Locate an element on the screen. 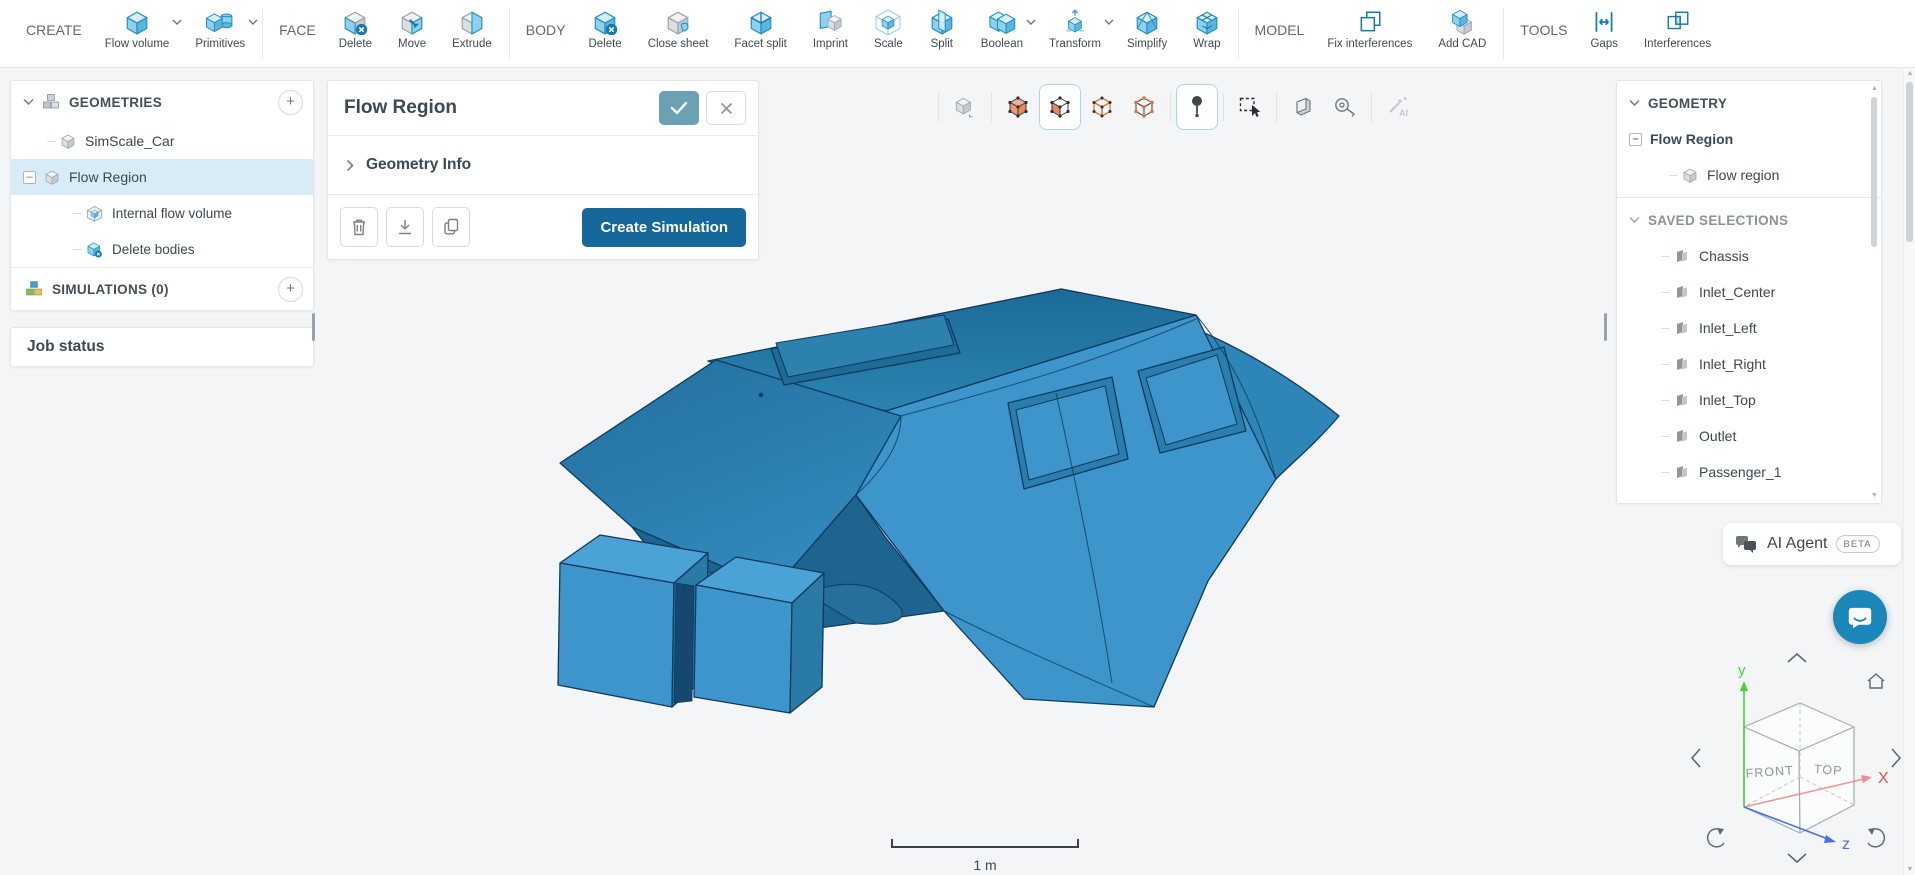 The height and width of the screenshot is (875, 1915). body-select-icon is located at coordinates (1018, 107).